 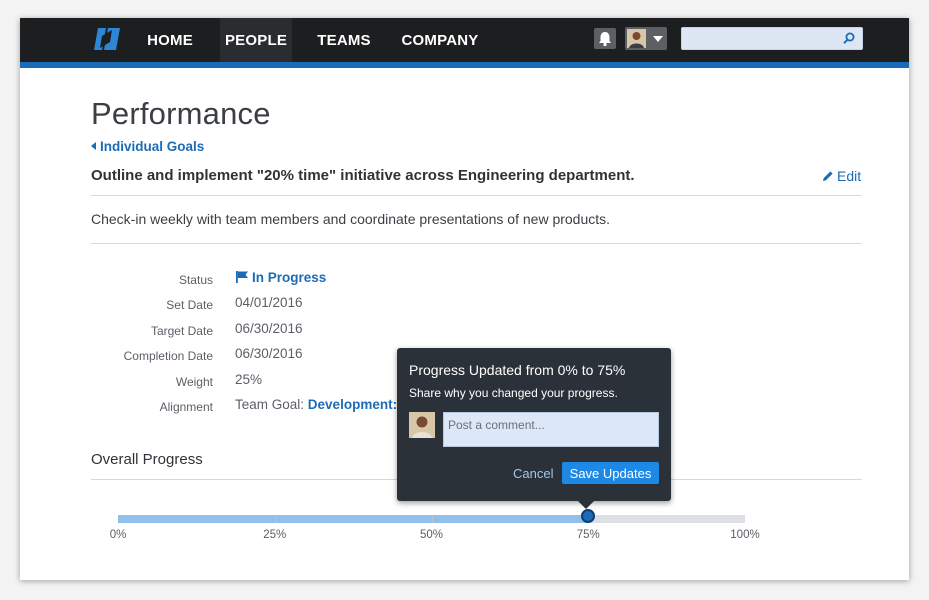 I want to click on search-box, so click(x=772, y=38).